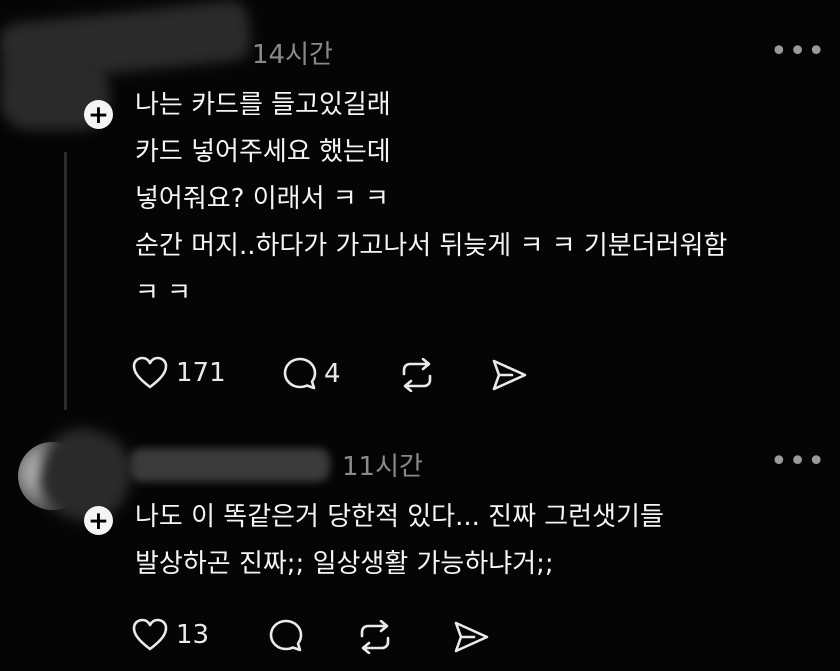 The image size is (840, 671). Describe the element at coordinates (399, 517) in the screenshot. I see `comment-line: 나도 이 똑같은거 당한적 있다... 진짜 그런샛기들` at that location.